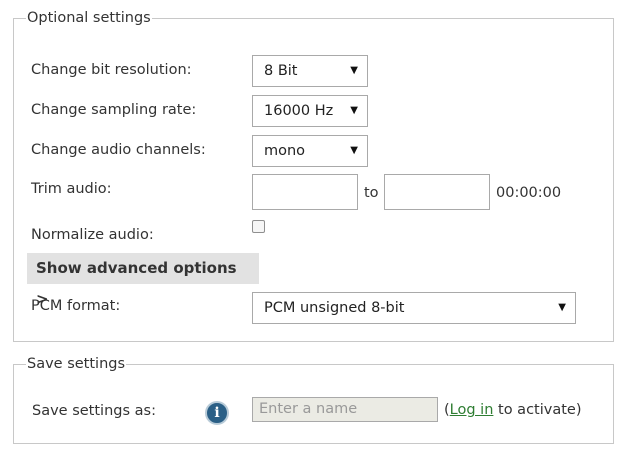 The height and width of the screenshot is (450, 623). I want to click on bit-resolution-value: 8 Bit, so click(281, 71).